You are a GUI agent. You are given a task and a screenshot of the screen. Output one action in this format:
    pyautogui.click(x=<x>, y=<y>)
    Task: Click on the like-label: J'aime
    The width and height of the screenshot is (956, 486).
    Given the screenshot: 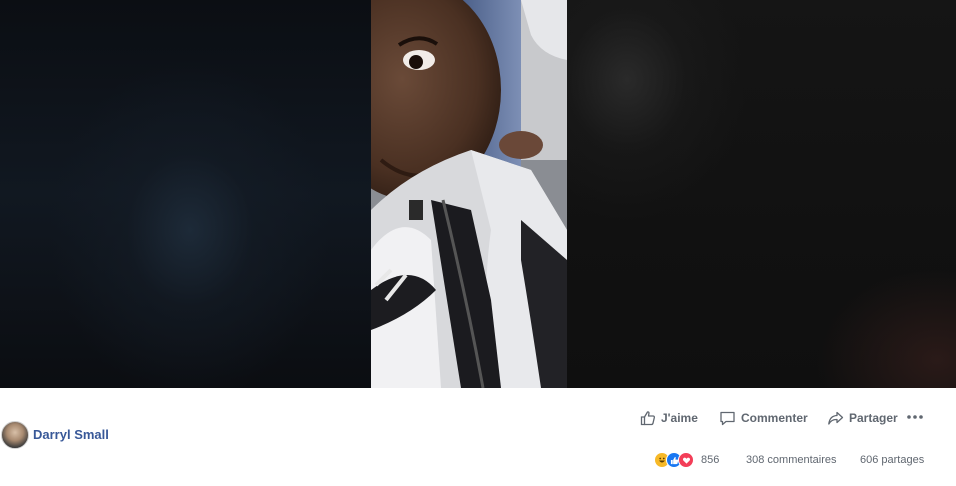 What is the action you would take?
    pyautogui.click(x=679, y=418)
    